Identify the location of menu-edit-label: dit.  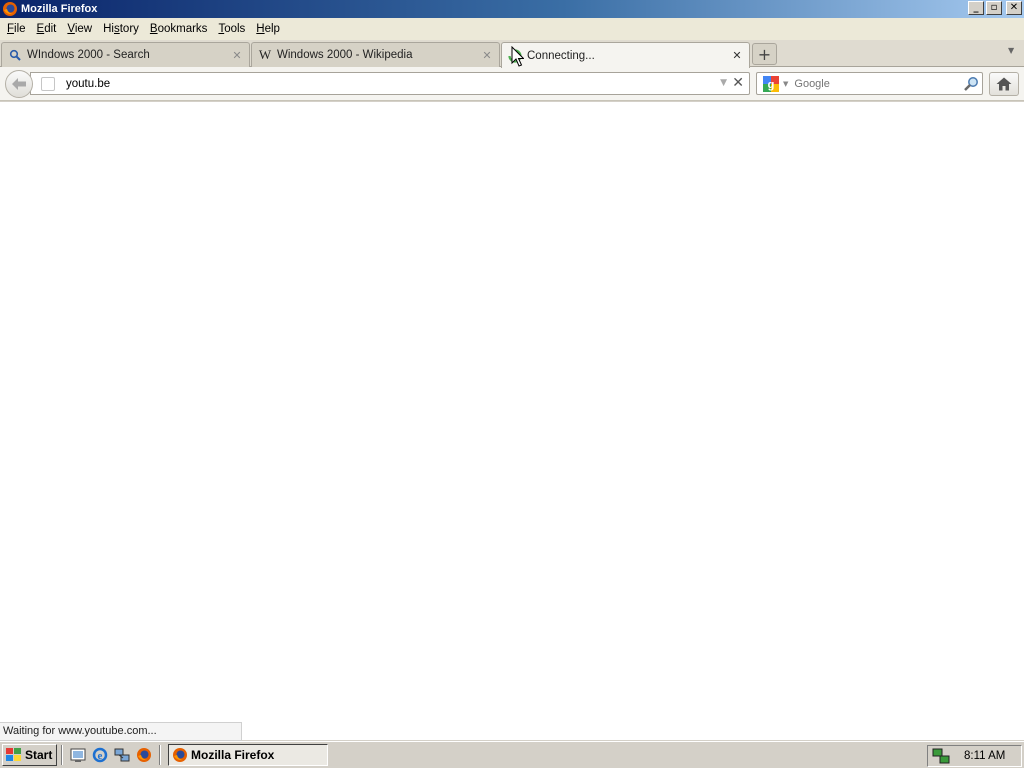
(50, 29).